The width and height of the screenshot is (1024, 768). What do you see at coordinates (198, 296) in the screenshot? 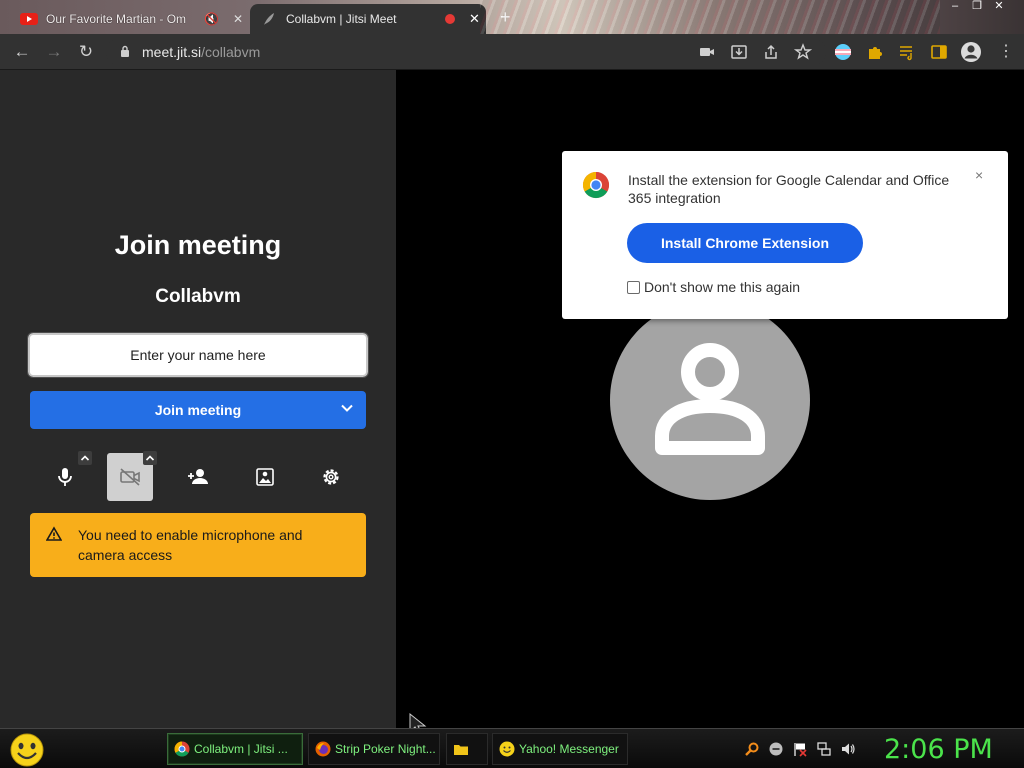
I see `room-name: Collabvm` at bounding box center [198, 296].